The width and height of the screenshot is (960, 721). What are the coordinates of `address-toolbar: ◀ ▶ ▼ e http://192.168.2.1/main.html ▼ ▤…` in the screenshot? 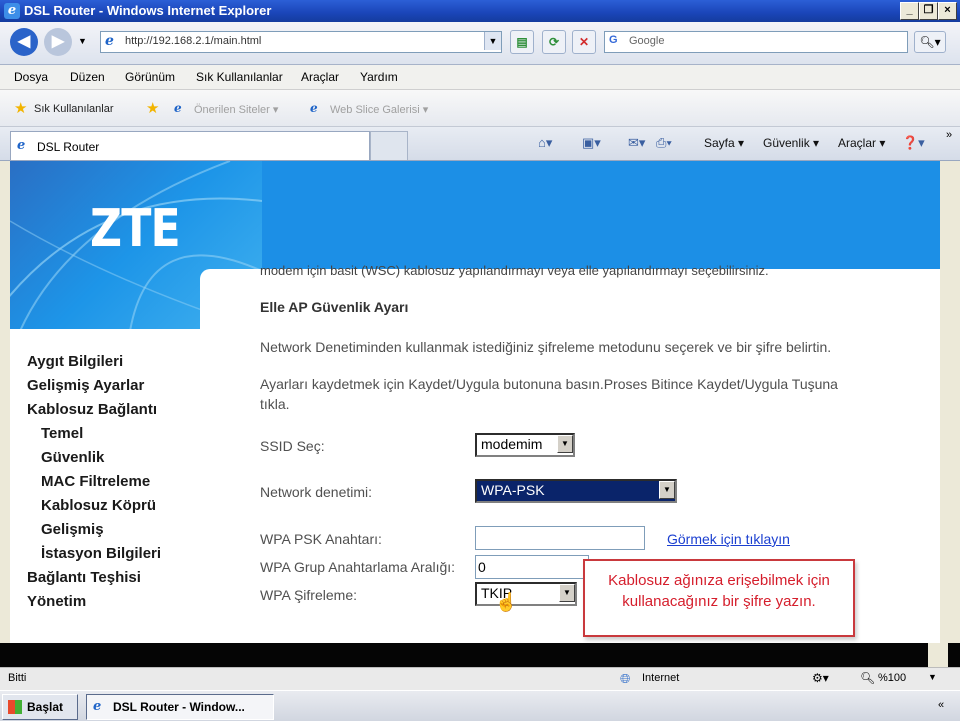 It's located at (480, 43).